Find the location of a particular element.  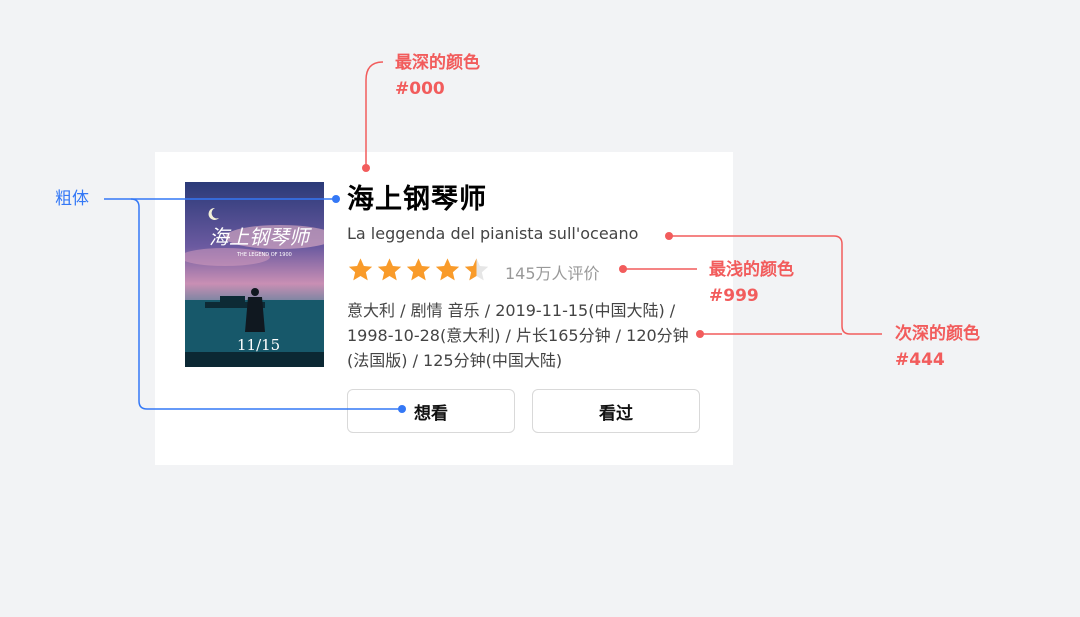

annotation-lightest-value: #999 is located at coordinates (734, 296).